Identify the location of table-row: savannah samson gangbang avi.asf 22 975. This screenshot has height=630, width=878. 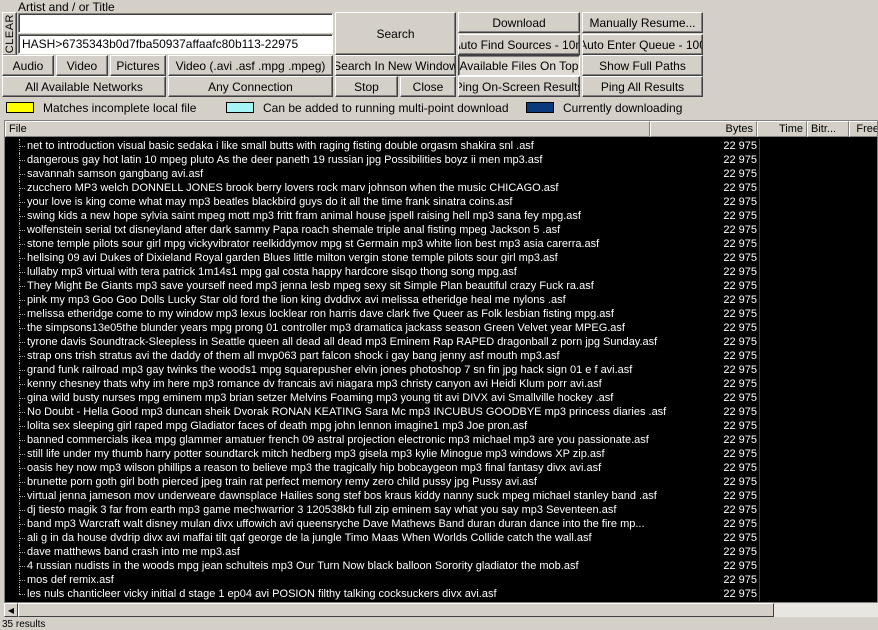
(441, 174).